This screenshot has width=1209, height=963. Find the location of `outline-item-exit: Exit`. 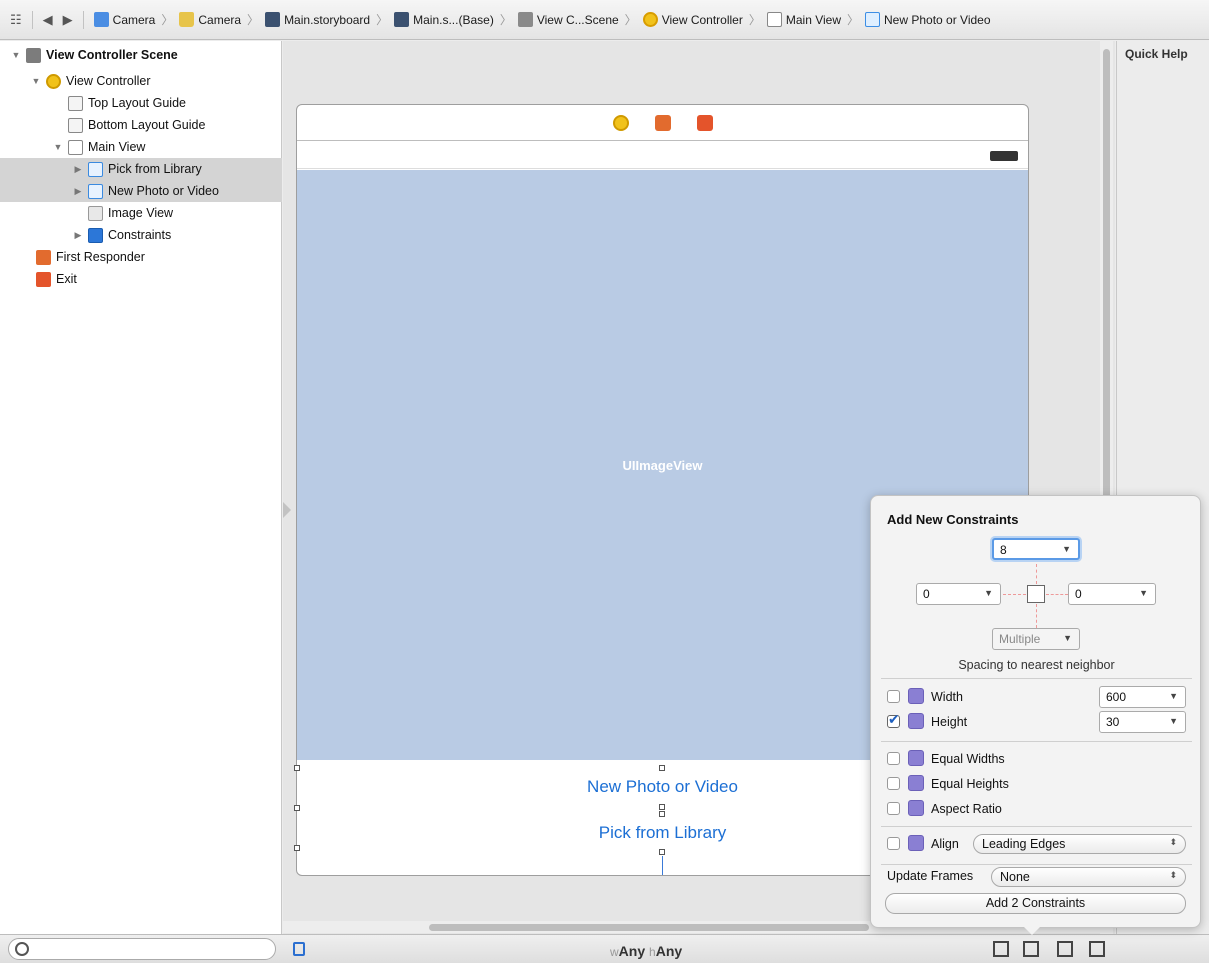

outline-item-exit: Exit is located at coordinates (141, 279).